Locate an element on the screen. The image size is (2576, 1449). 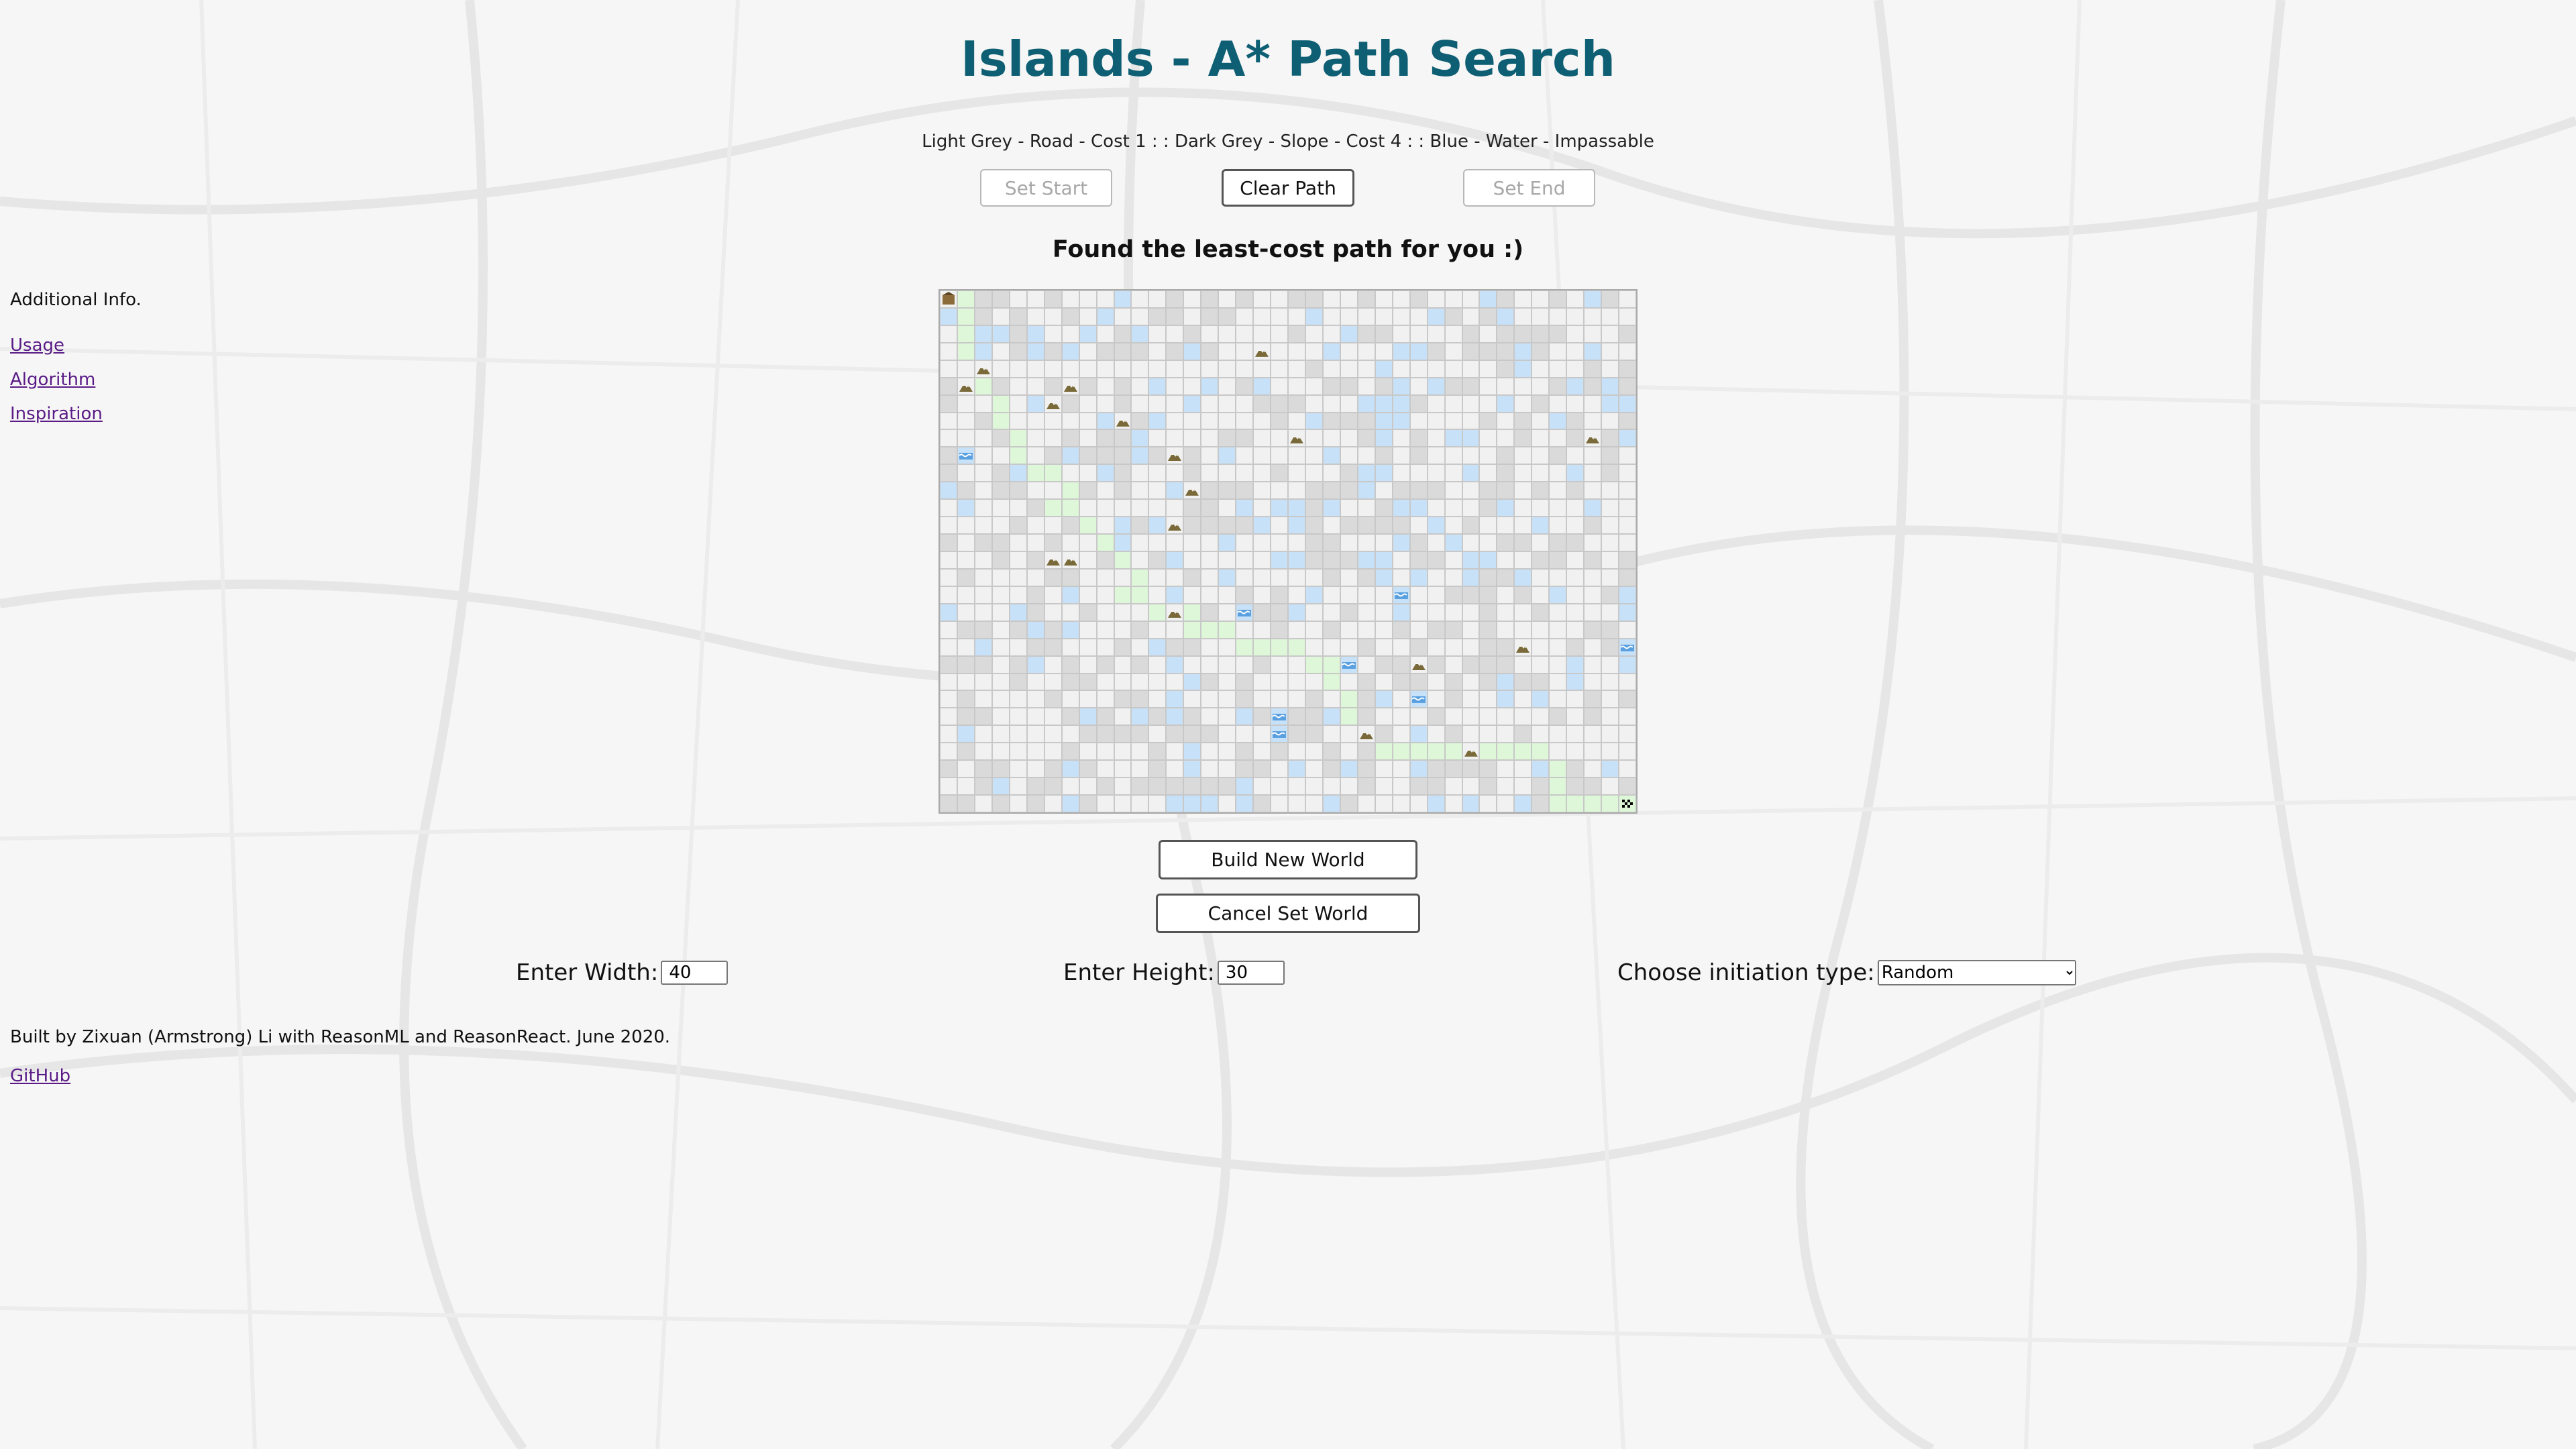
set-end-button: Set End is located at coordinates (1529, 188).